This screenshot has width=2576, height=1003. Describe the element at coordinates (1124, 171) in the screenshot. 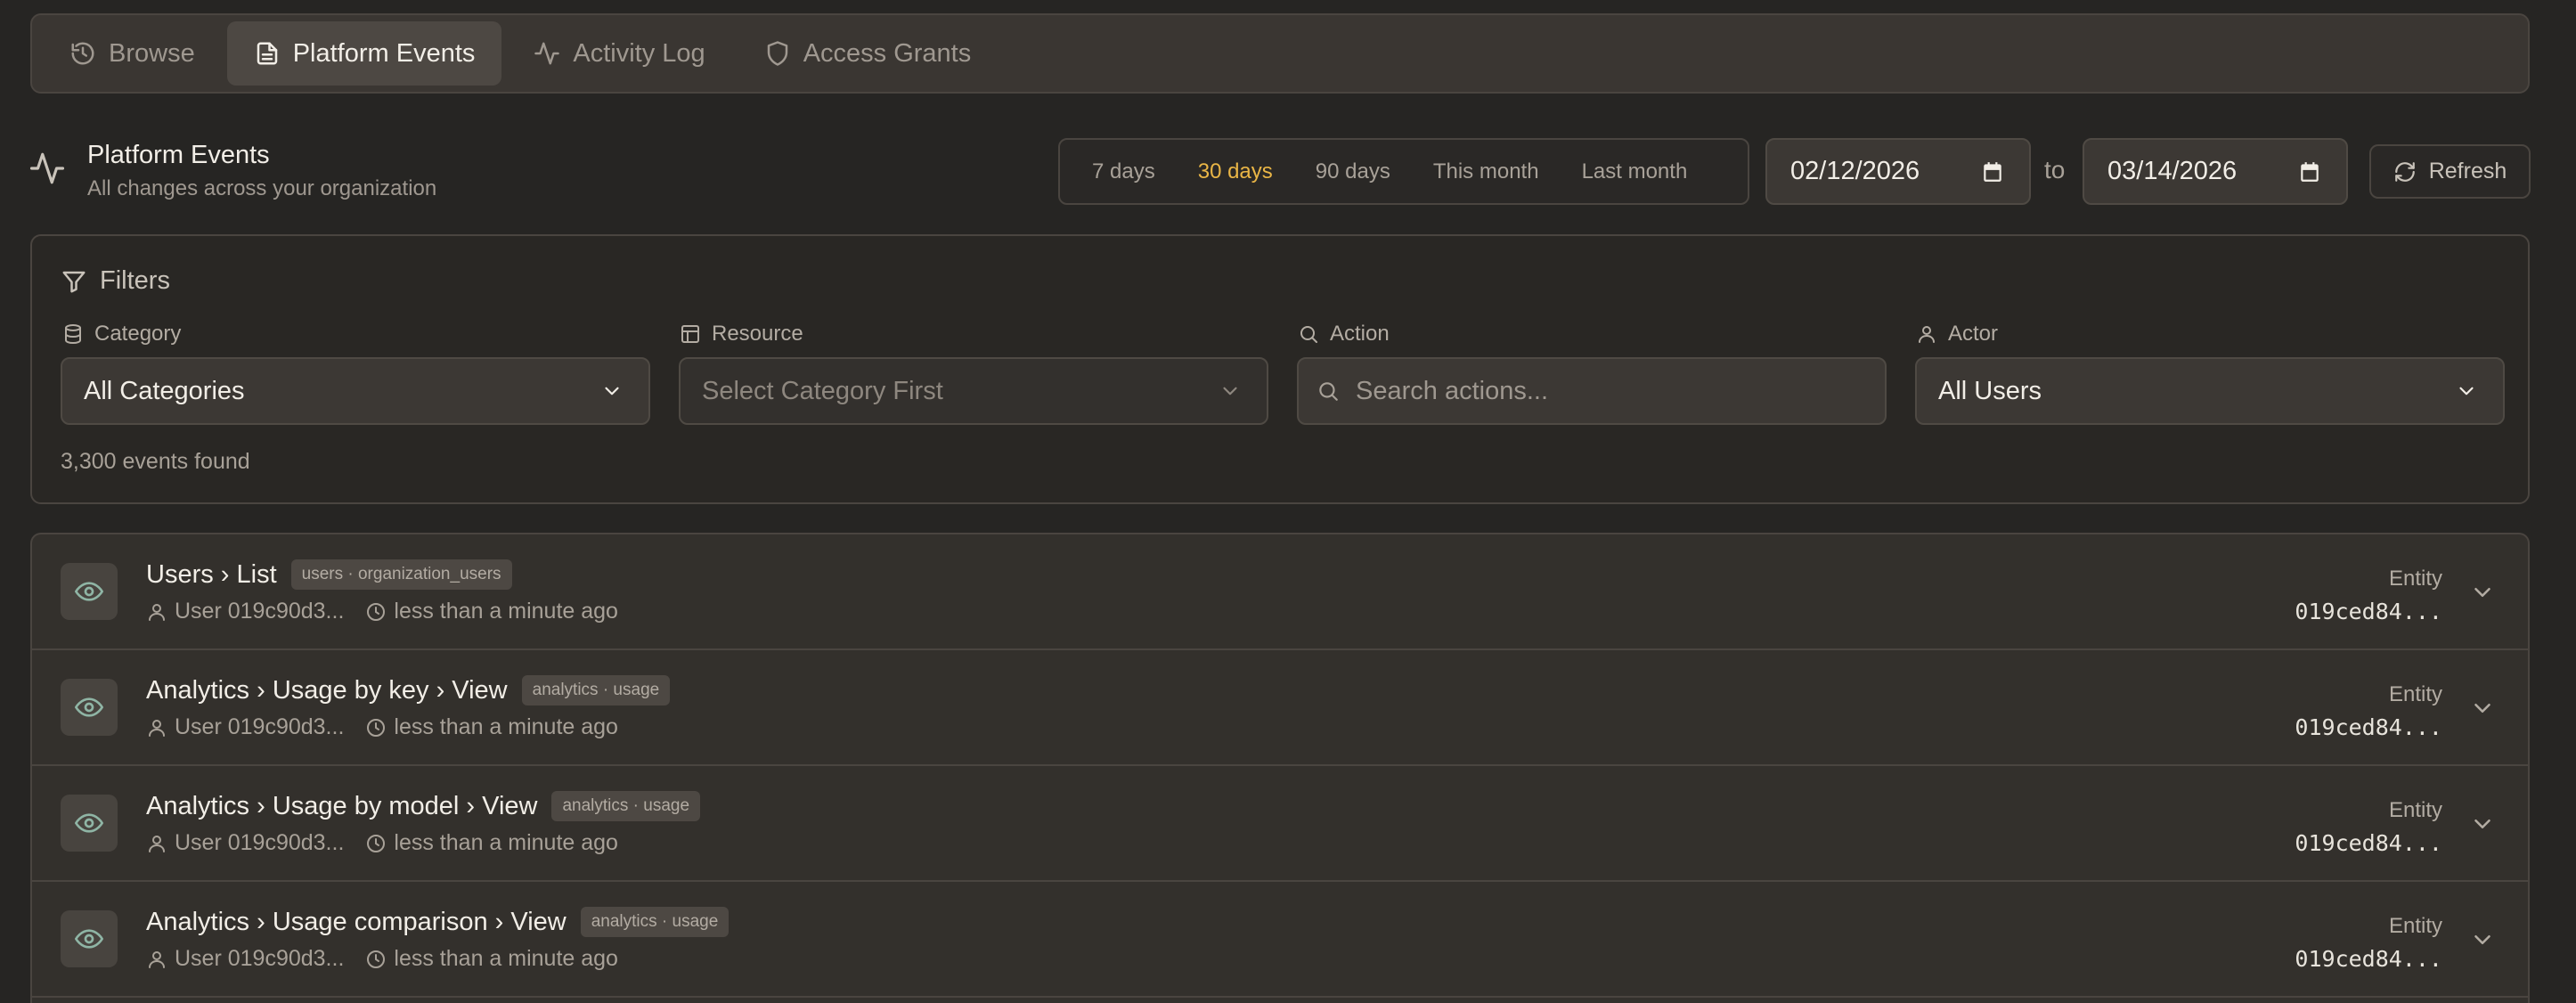

I see `range-7-days: 7 days` at that location.